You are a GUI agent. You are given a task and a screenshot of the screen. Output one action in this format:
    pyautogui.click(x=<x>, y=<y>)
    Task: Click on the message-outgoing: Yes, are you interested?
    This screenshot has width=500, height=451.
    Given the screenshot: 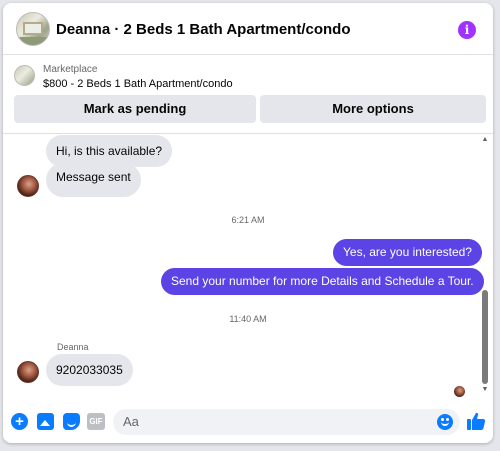 What is the action you would take?
    pyautogui.click(x=407, y=252)
    